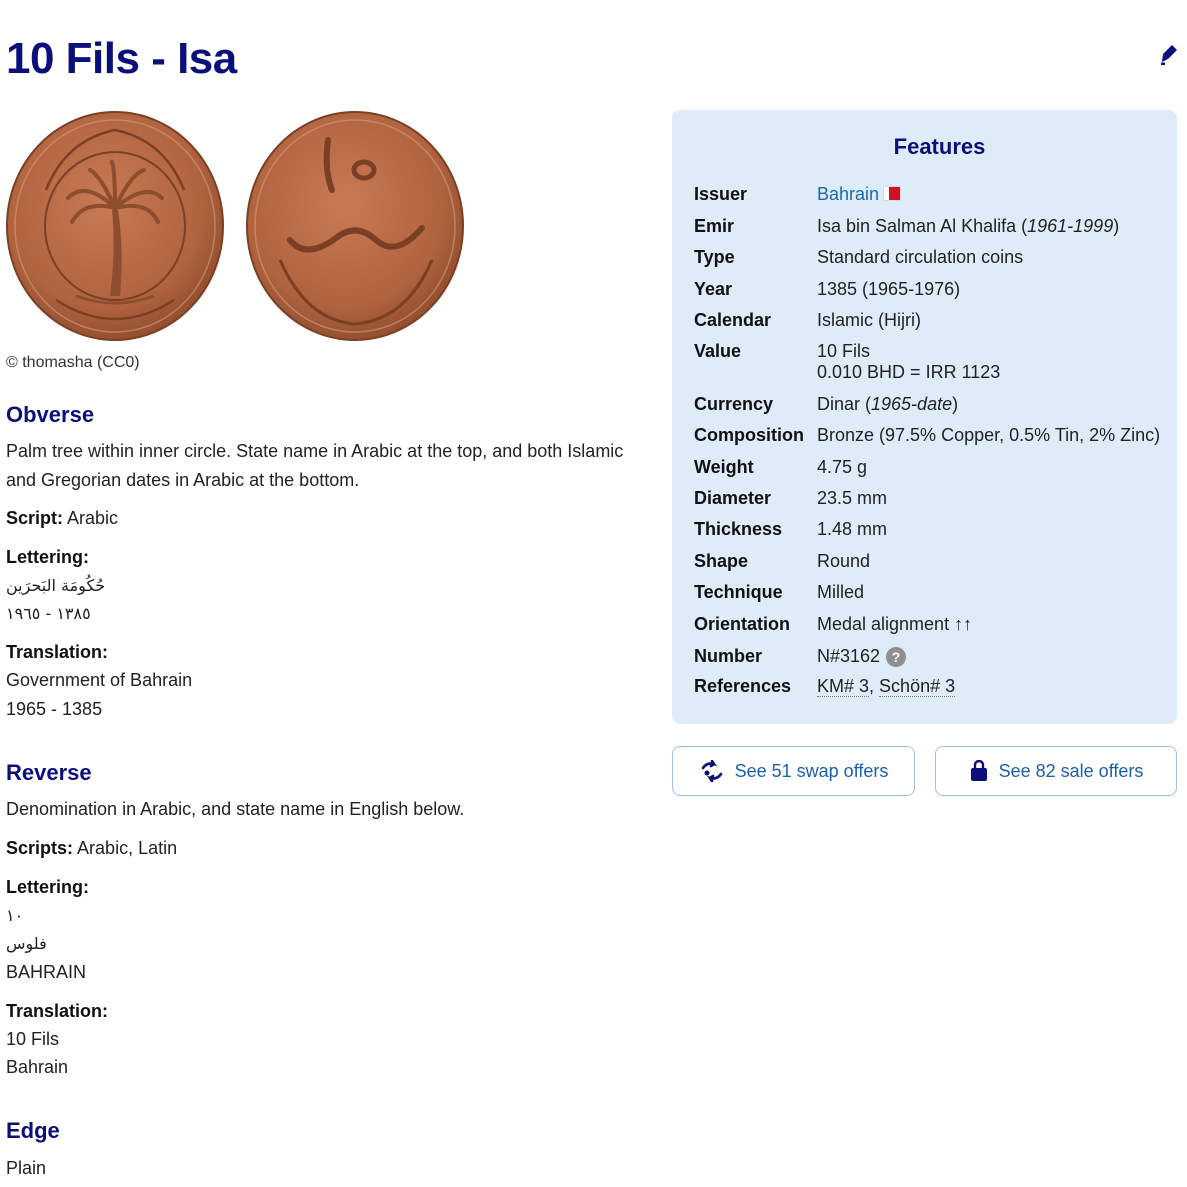  I want to click on composition-label: Composition, so click(749, 435).